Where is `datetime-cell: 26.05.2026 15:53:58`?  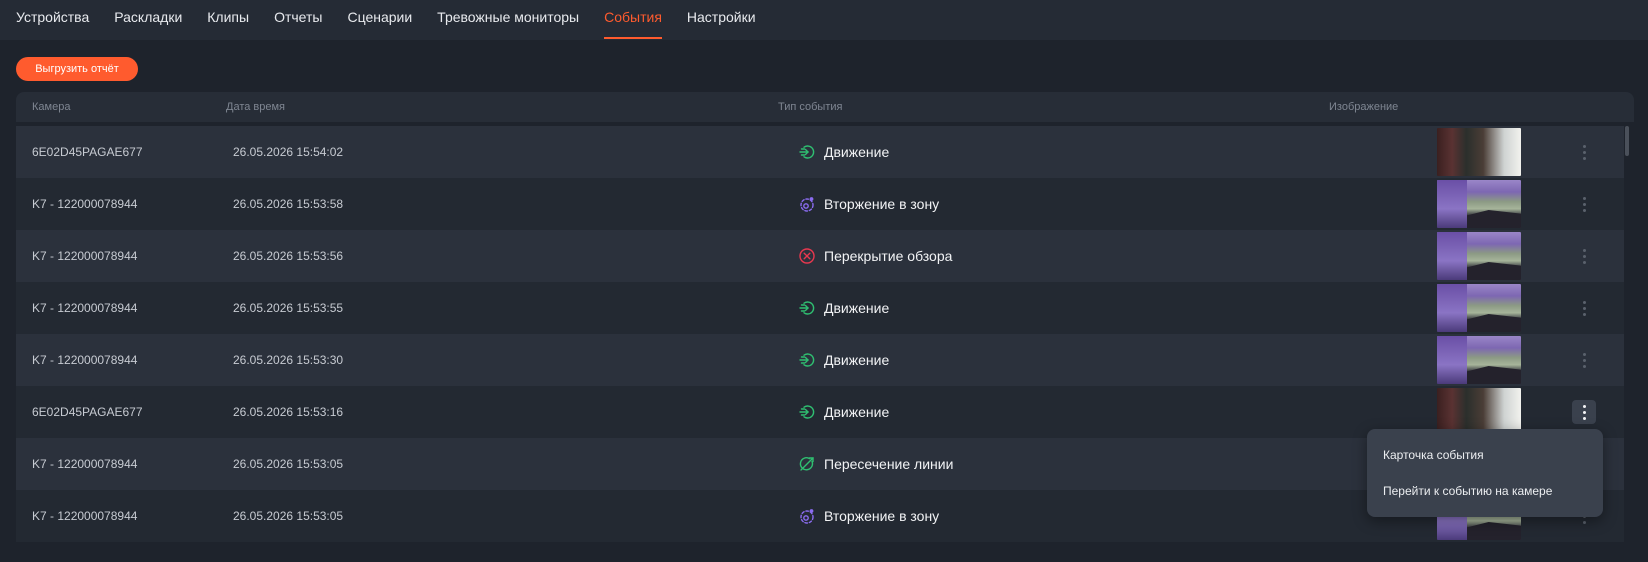 datetime-cell: 26.05.2026 15:53:58 is located at coordinates (288, 204).